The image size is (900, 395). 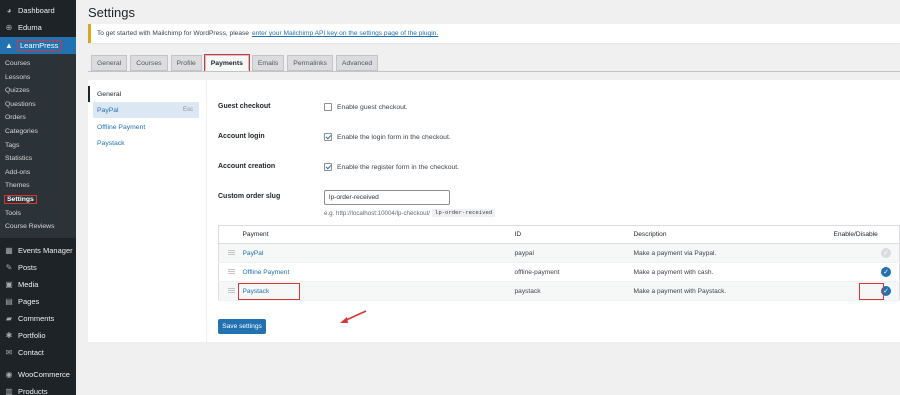 I want to click on subnav-general: General, so click(x=146, y=94).